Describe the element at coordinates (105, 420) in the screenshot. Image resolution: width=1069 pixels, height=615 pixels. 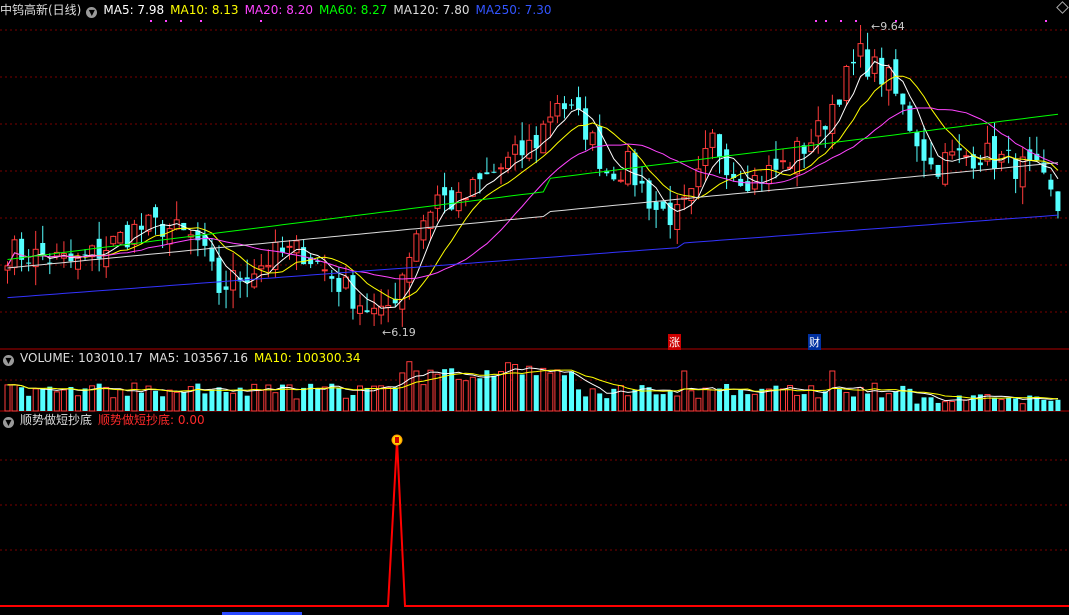
I see `indicator-legend: ▼ 顺势做短抄底 顺势做短抄底: 0.00` at that location.